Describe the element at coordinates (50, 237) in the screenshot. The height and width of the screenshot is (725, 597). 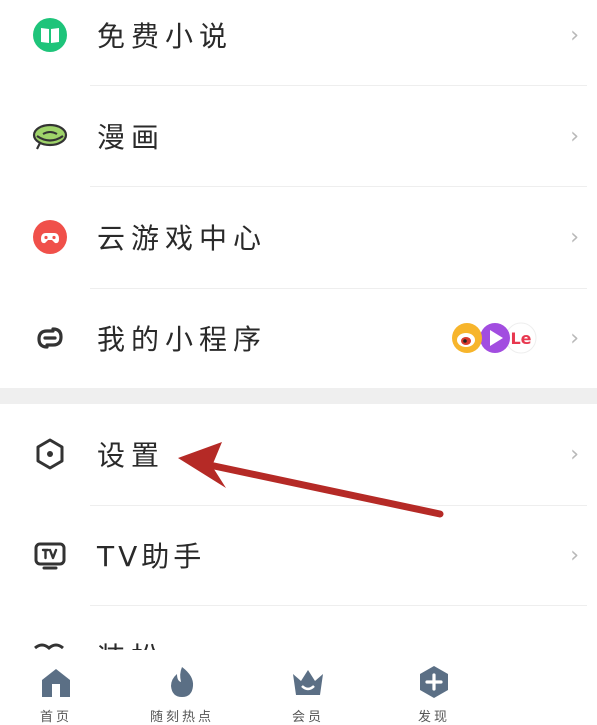
I see `game-controller-icon` at that location.